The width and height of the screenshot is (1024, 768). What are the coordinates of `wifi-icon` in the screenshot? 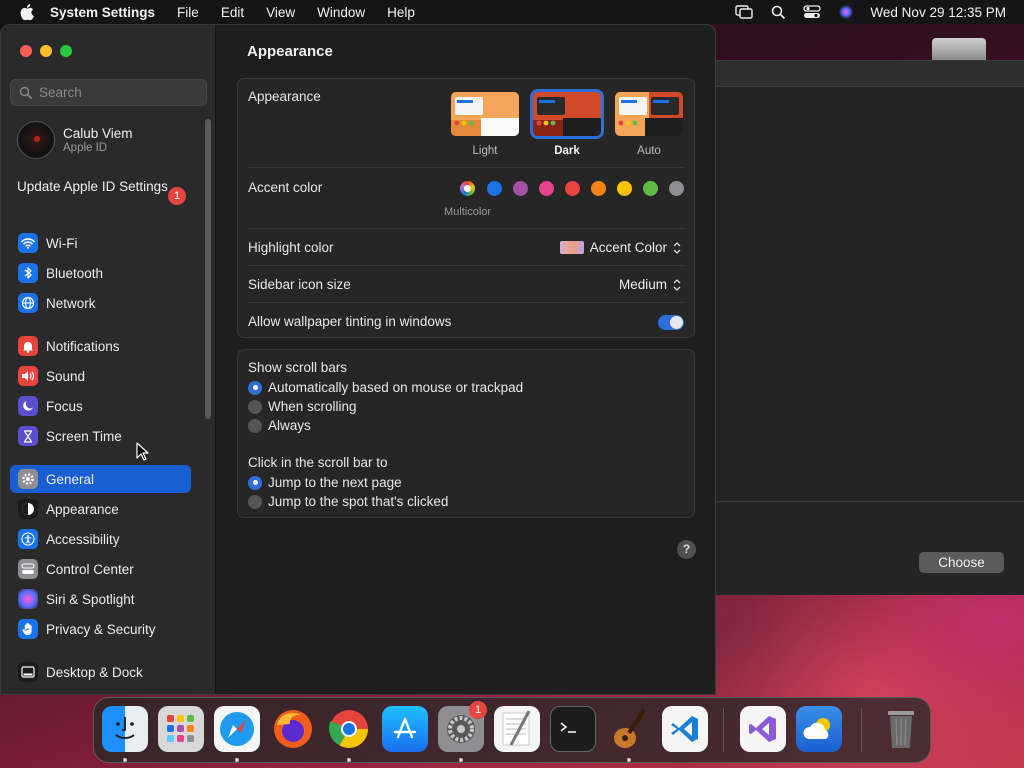 It's located at (28, 243).